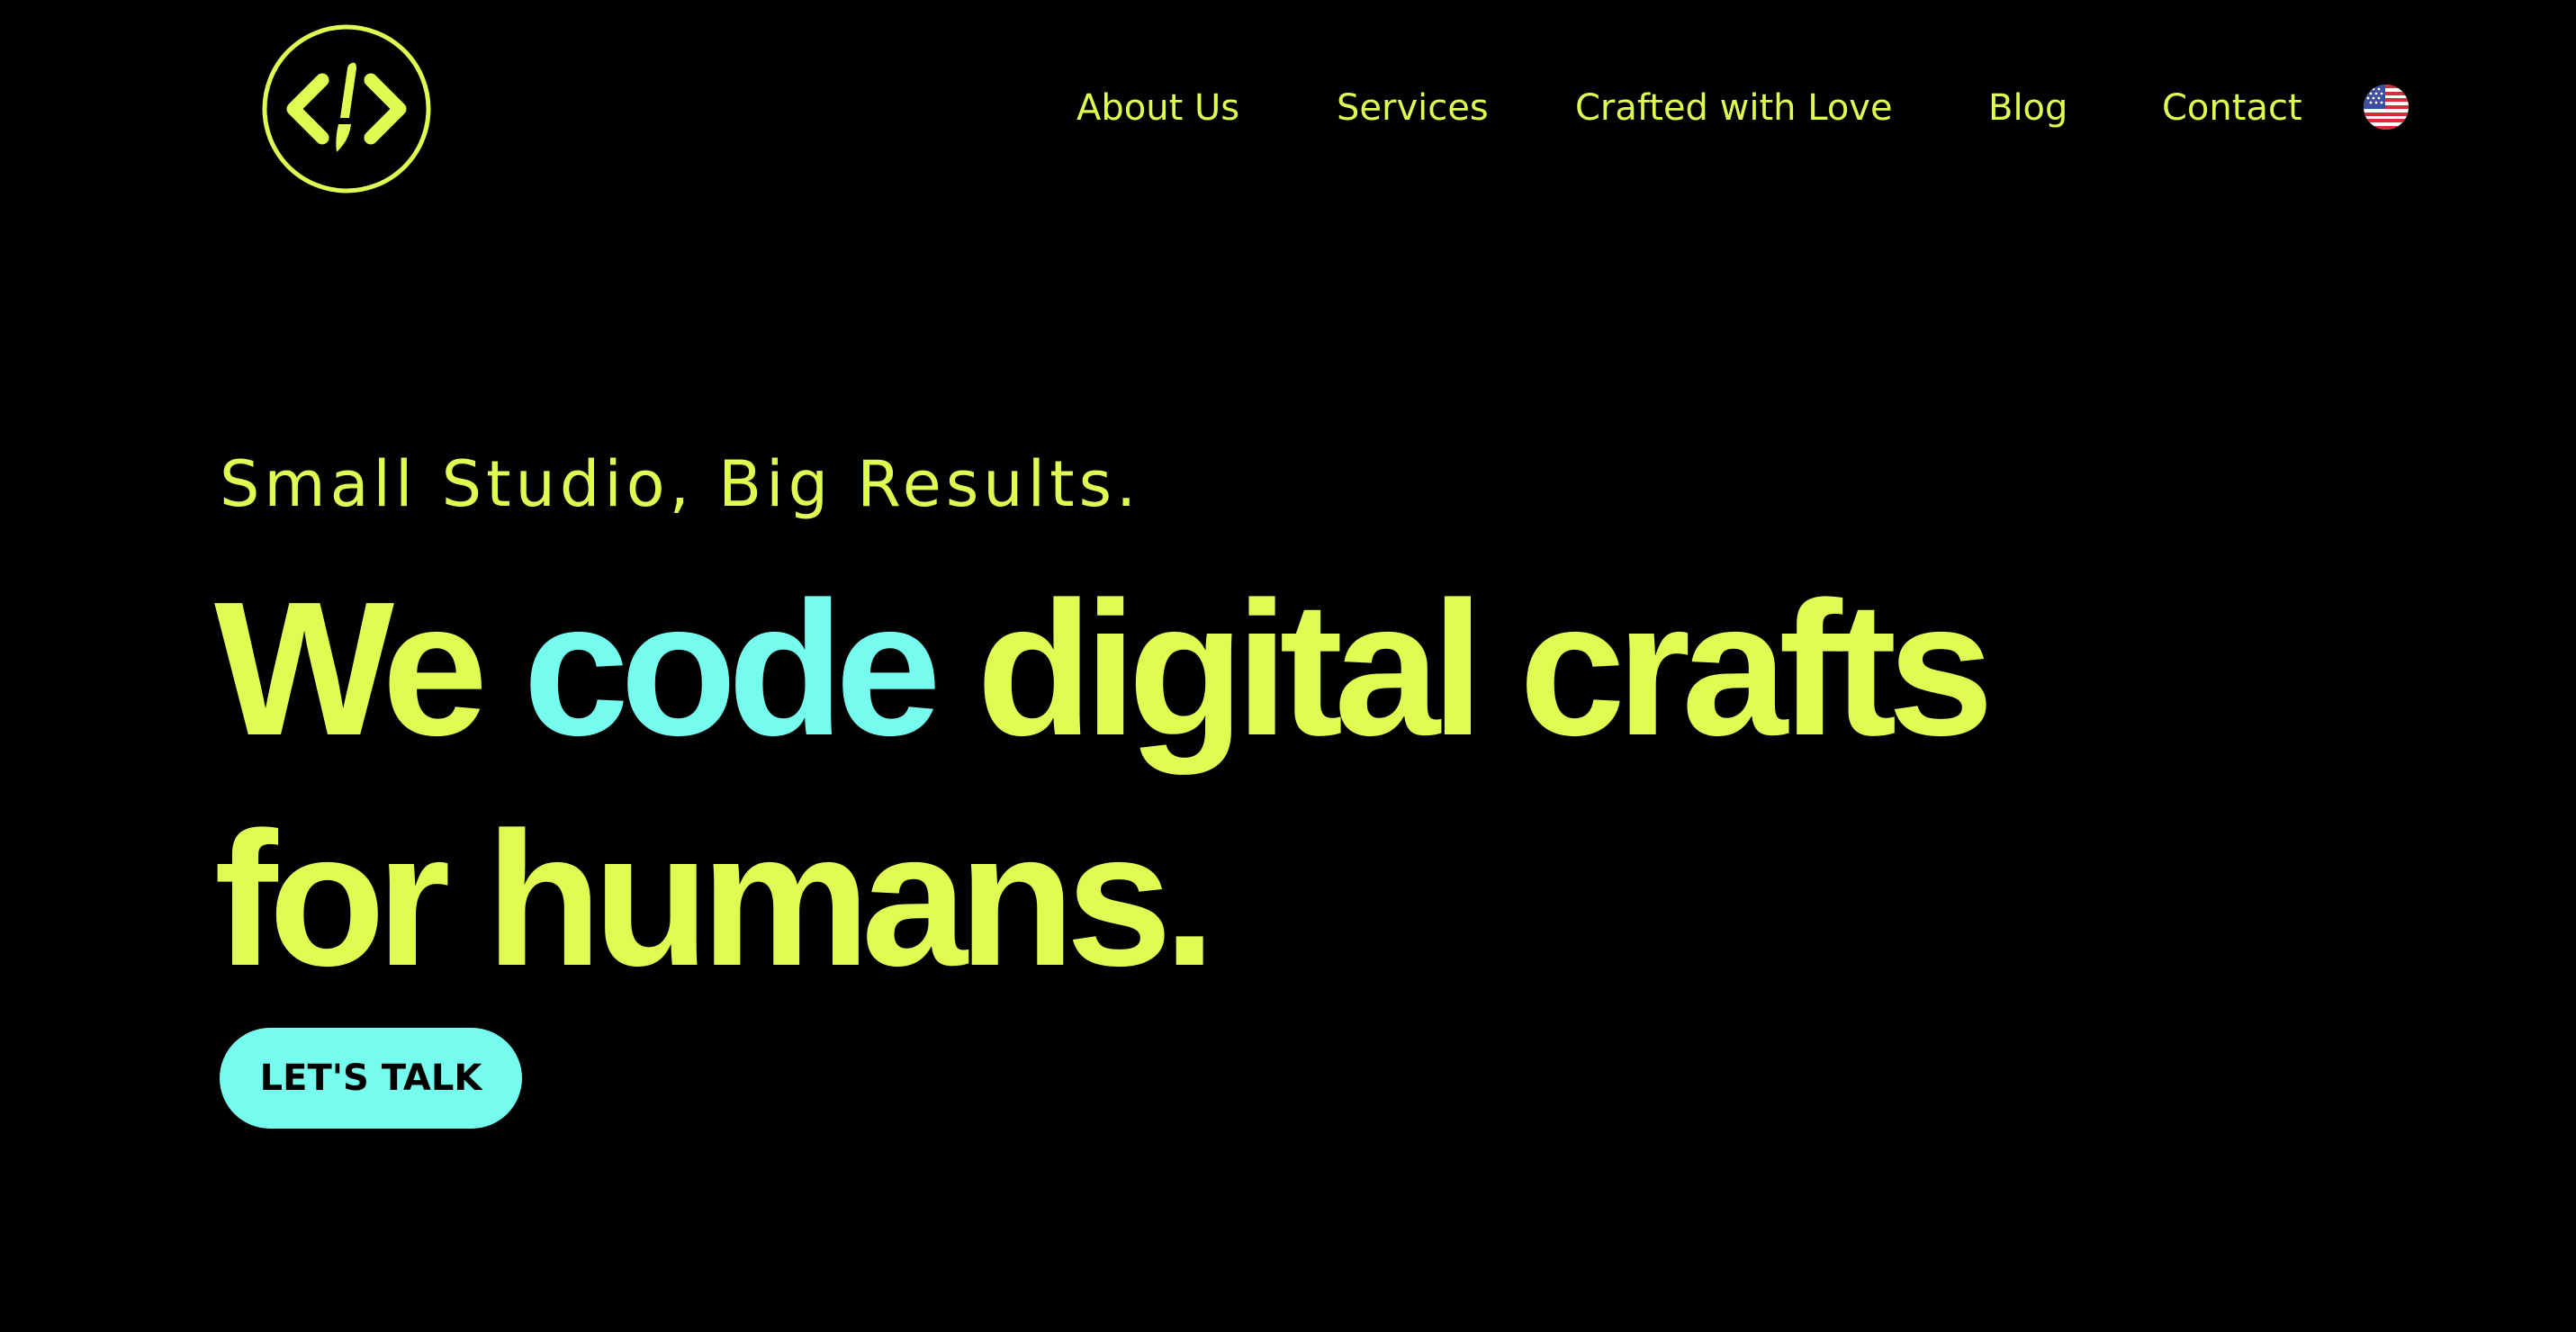 The height and width of the screenshot is (1332, 2576). I want to click on nav-item-about-us: About Us, so click(1157, 108).